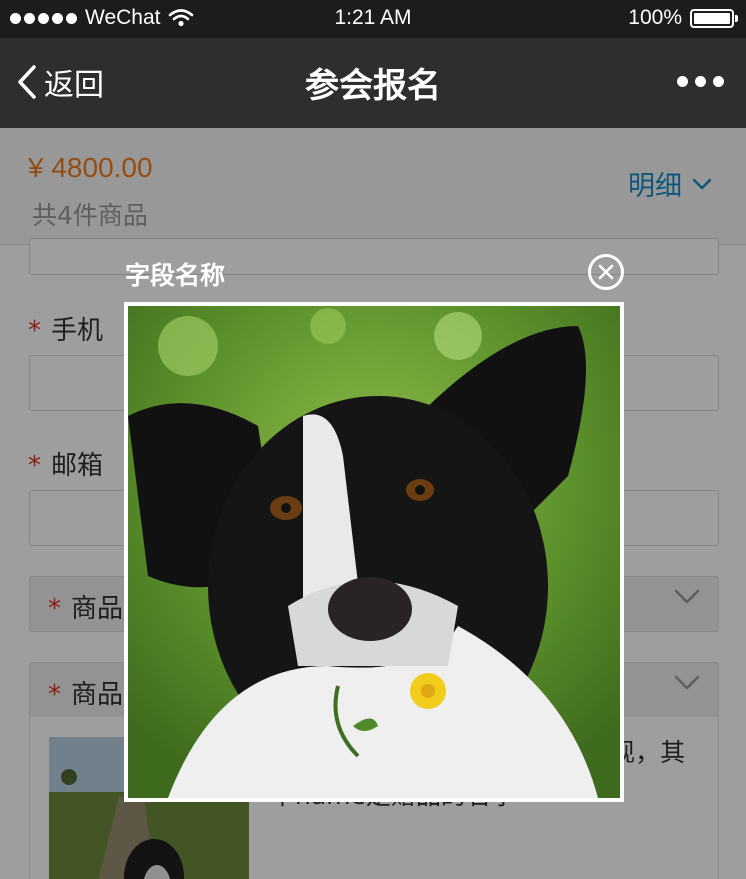 The height and width of the screenshot is (879, 746). Describe the element at coordinates (175, 275) in the screenshot. I see `modal-title: 字段名称` at that location.